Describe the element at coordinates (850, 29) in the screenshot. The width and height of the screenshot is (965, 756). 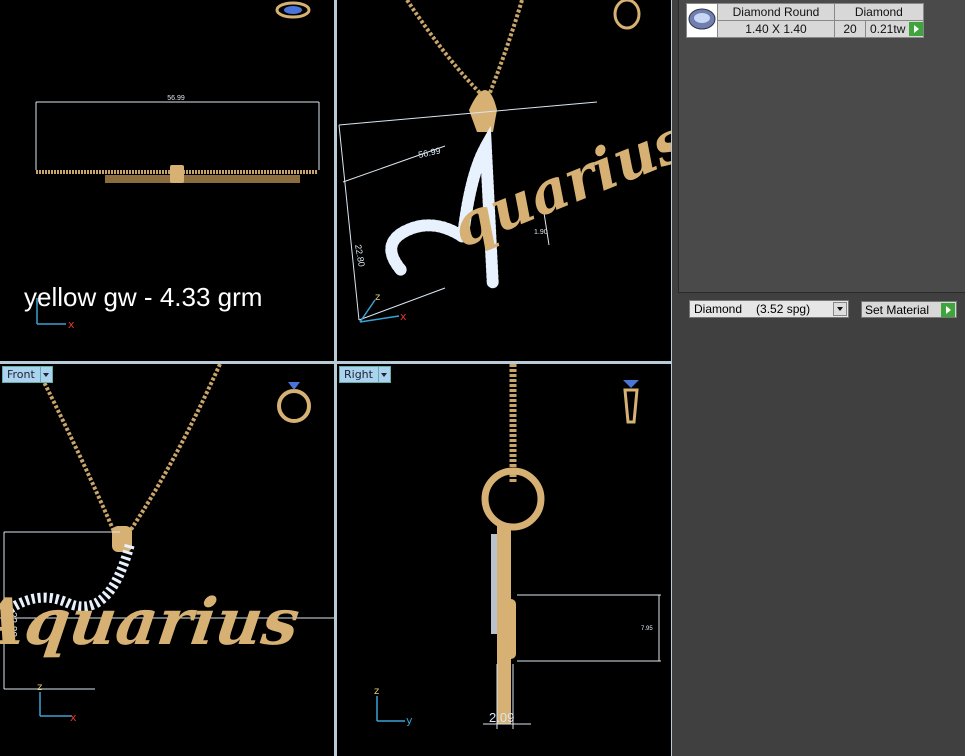
I see `gem-count: 20` at that location.